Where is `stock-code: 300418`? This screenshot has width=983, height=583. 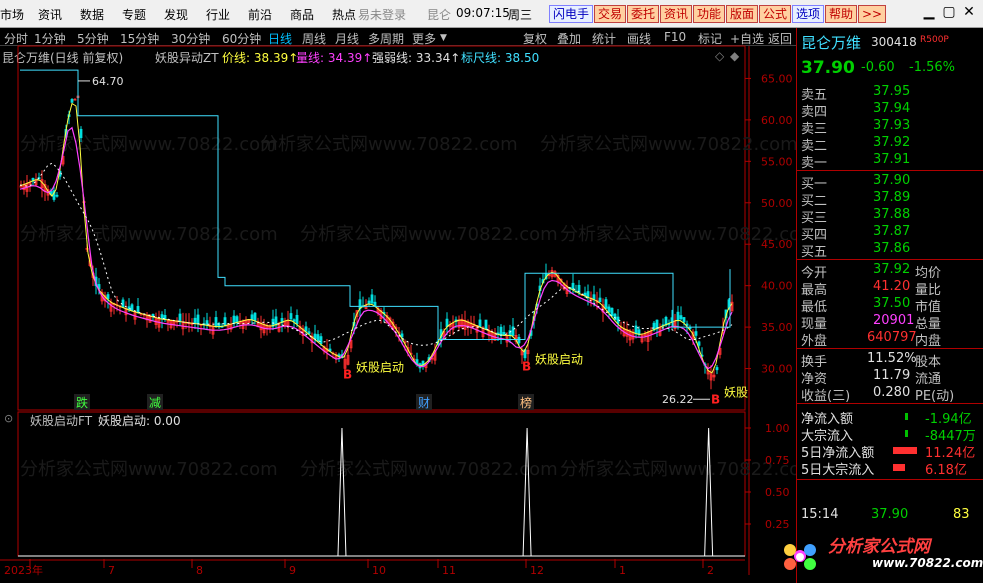 stock-code: 300418 is located at coordinates (894, 42).